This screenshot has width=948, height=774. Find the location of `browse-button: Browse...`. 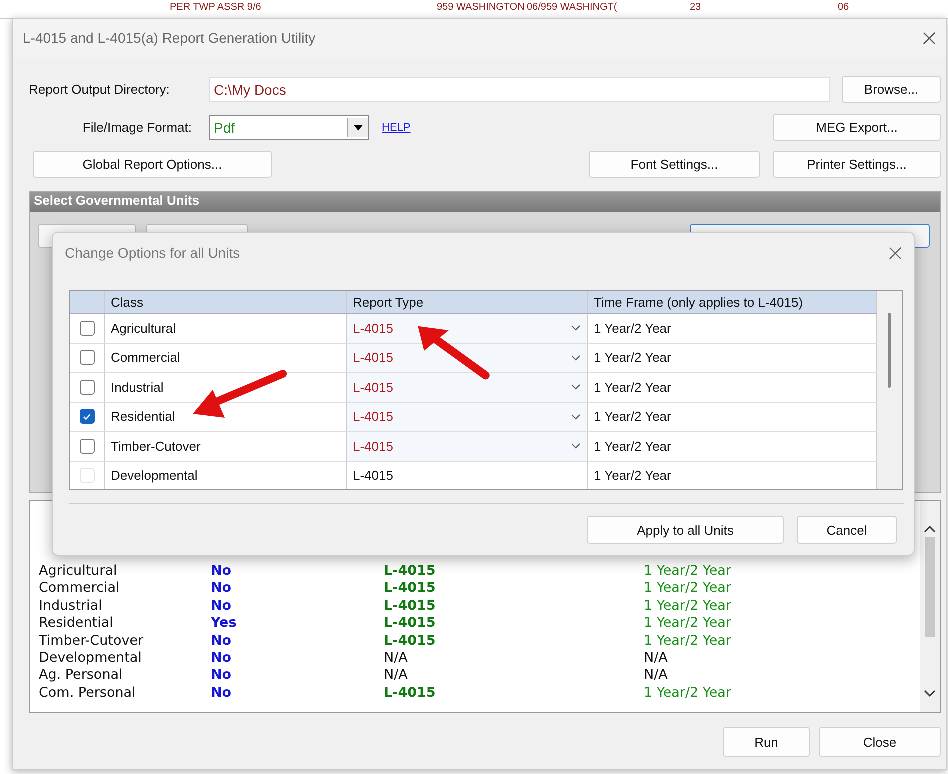

browse-button: Browse... is located at coordinates (891, 89).